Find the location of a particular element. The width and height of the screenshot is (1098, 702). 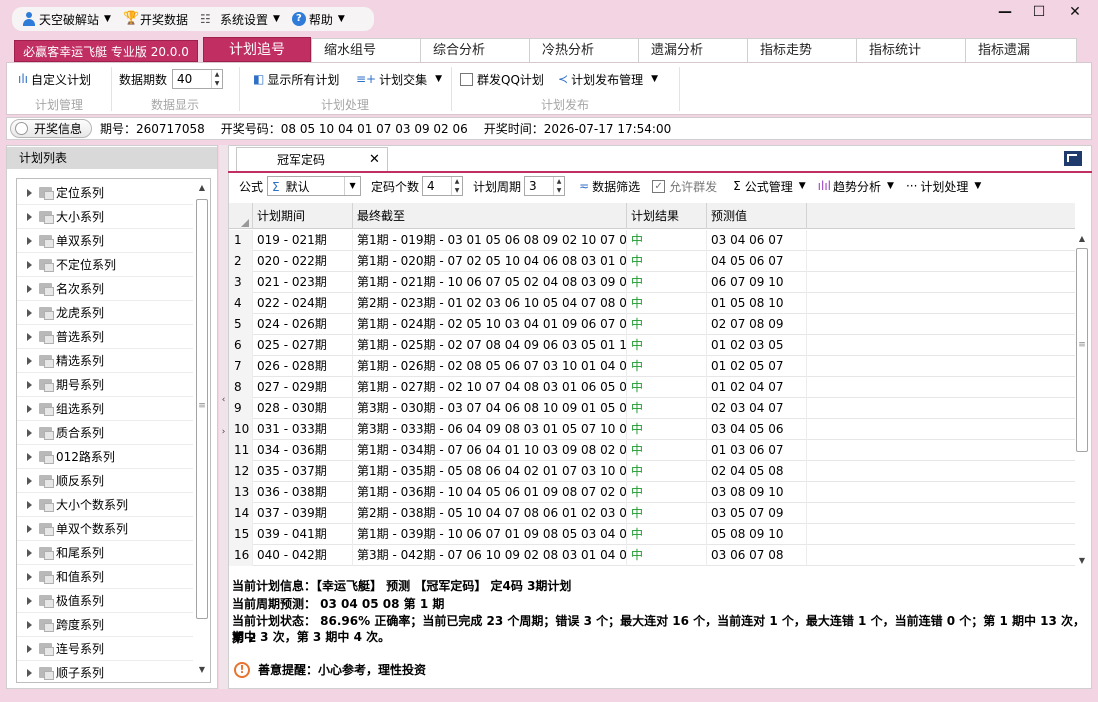

tab-shrink-group: 缩水组号 is located at coordinates (366, 50).